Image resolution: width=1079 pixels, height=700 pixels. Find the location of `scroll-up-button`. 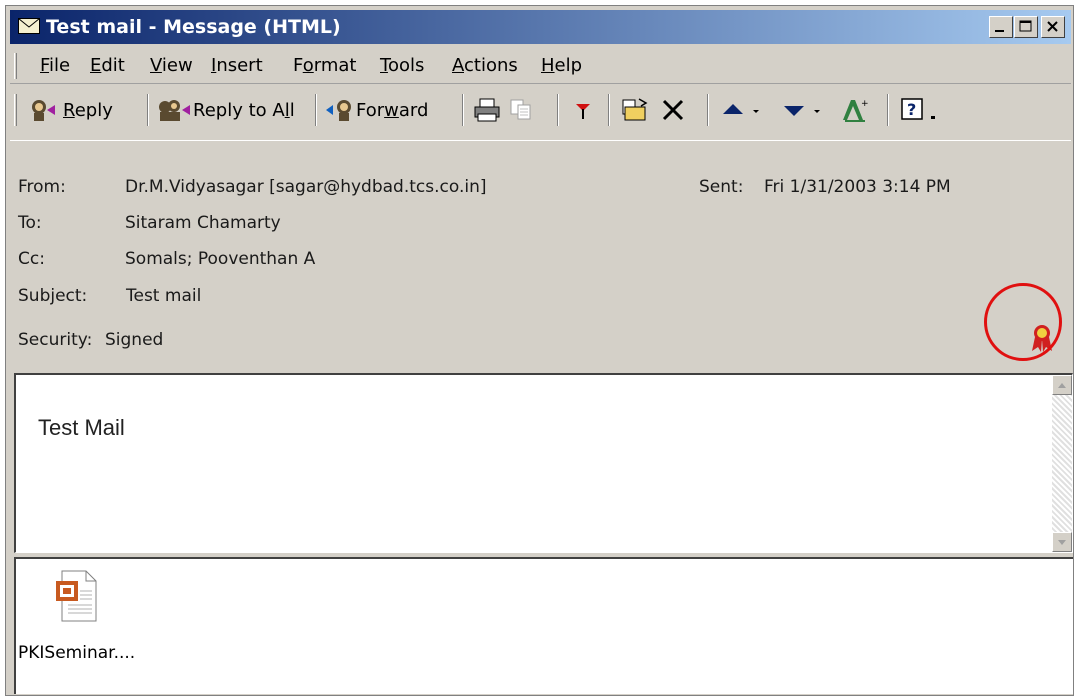

scroll-up-button is located at coordinates (1062, 385).